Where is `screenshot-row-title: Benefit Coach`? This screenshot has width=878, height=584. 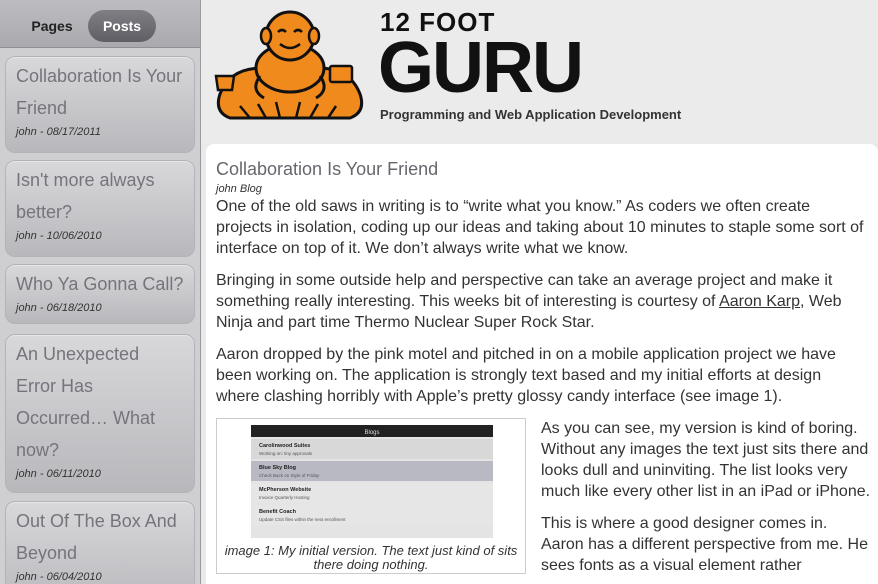 screenshot-row-title: Benefit Coach is located at coordinates (278, 512).